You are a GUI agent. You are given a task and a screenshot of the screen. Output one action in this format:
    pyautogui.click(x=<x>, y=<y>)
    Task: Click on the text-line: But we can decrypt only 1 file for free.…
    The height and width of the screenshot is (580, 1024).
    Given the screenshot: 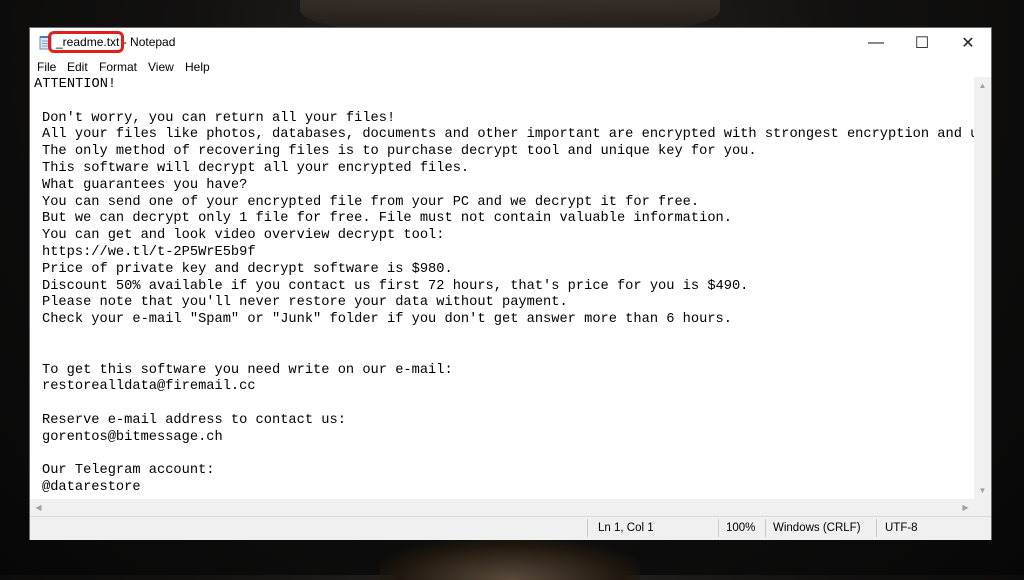 What is the action you would take?
    pyautogui.click(x=387, y=219)
    